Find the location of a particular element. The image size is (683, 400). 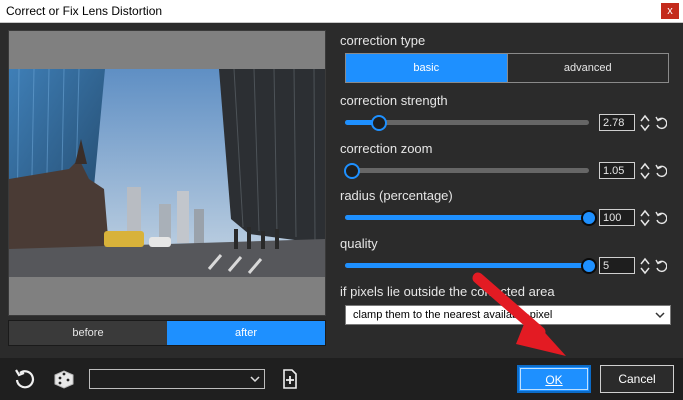

correction-strength-value: 2.78 is located at coordinates (617, 122).